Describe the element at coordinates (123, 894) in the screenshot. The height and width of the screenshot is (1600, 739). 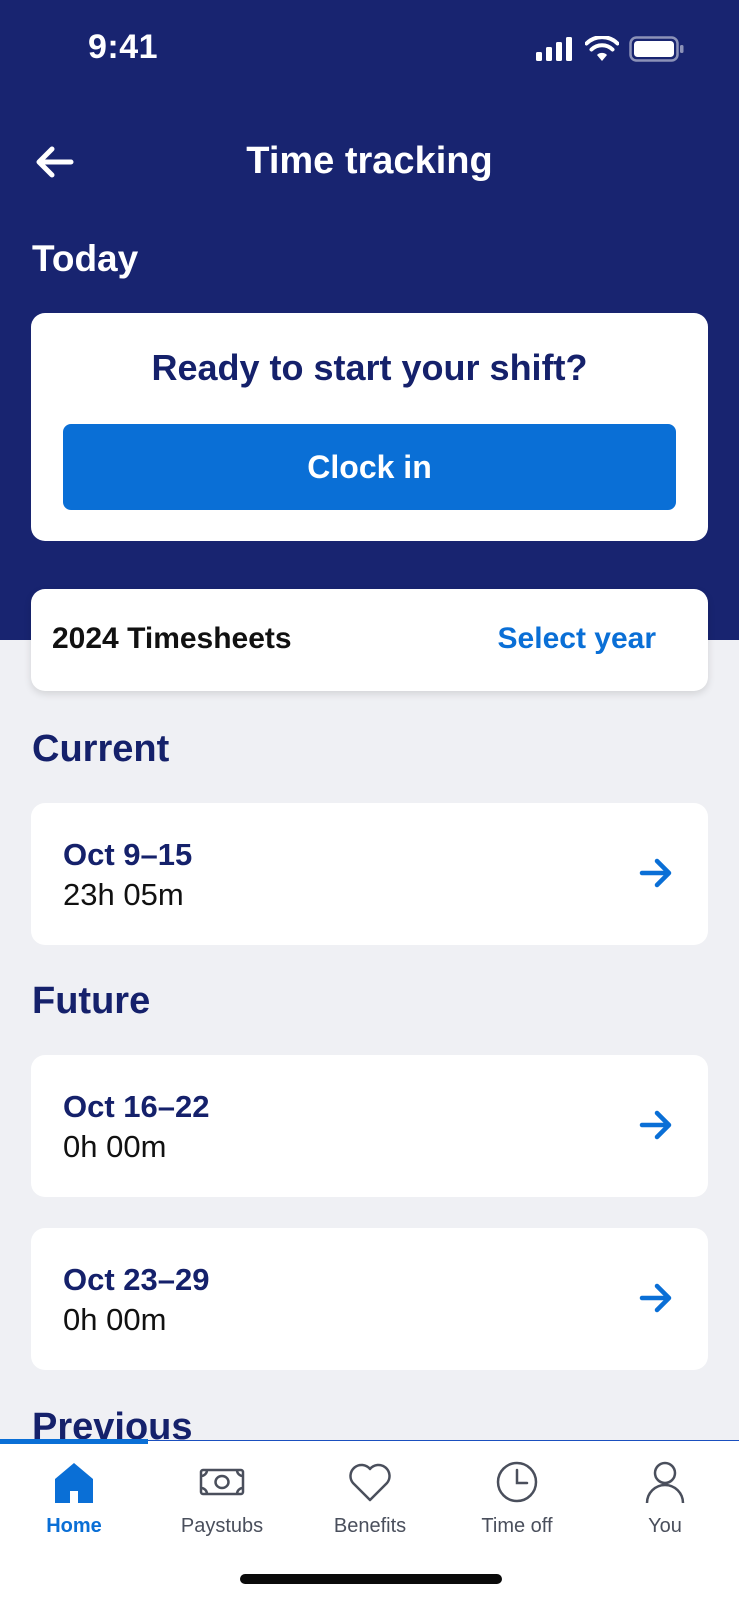
I see `period-hours: 23h 05m` at that location.